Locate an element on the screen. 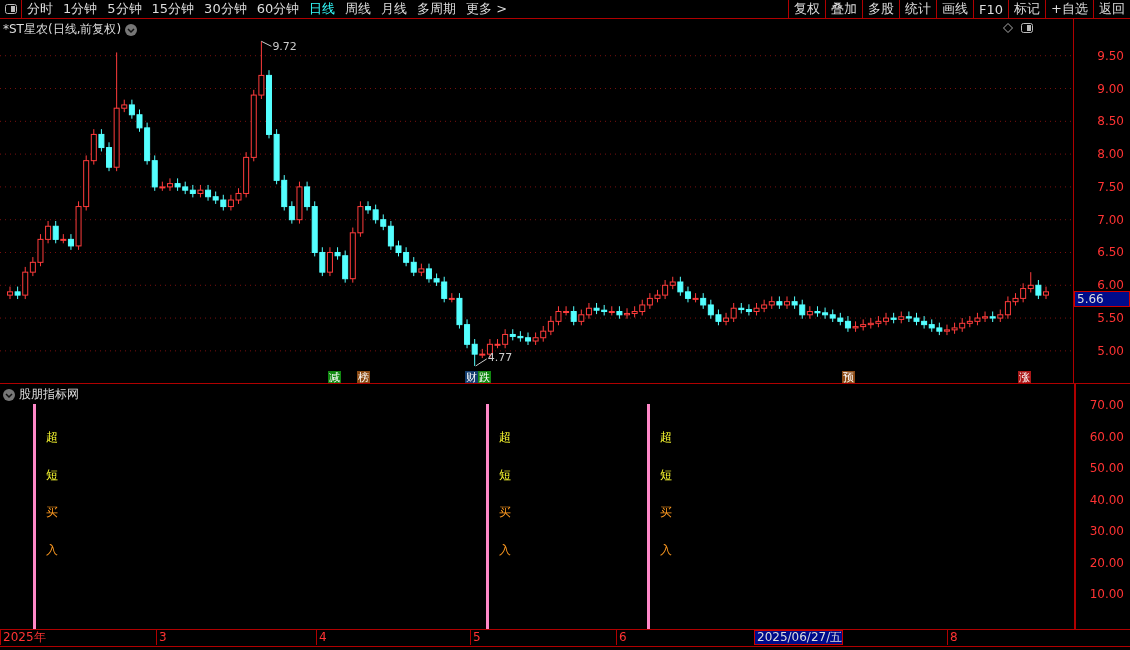  date-axis-label: 2025年 is located at coordinates (23, 637).